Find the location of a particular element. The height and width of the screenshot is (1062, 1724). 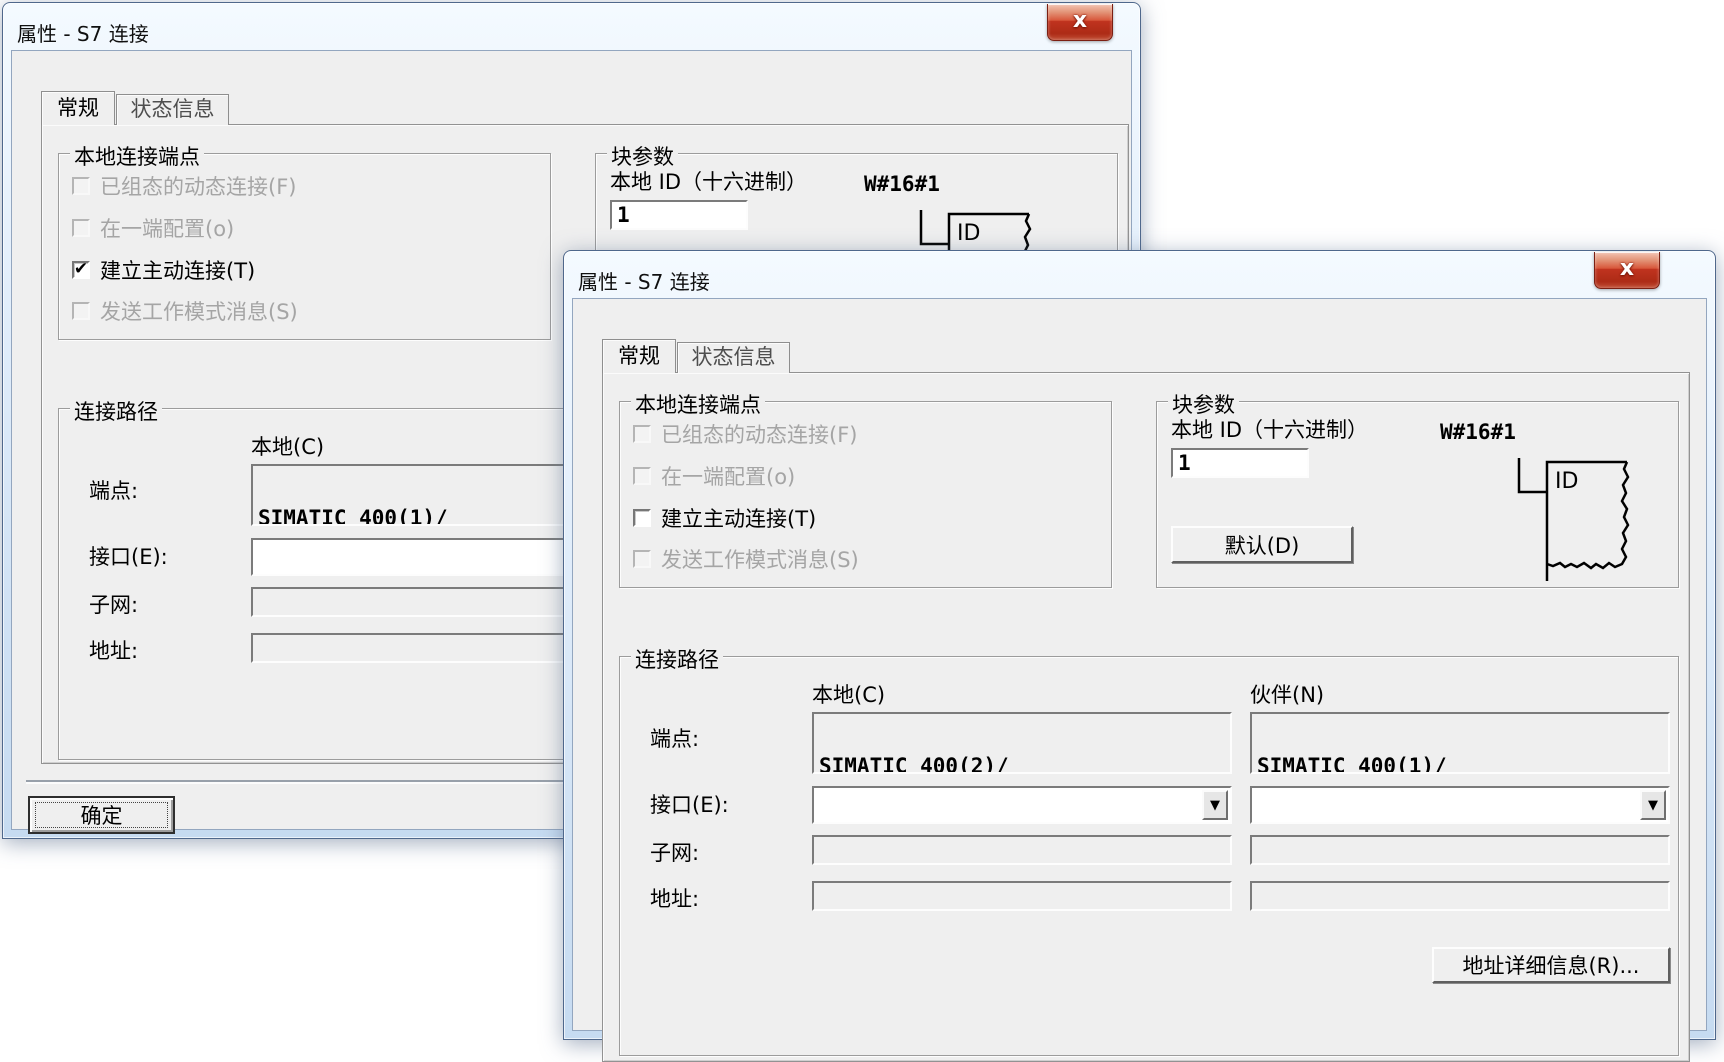

default-button: 默认(D) is located at coordinates (1262, 544).